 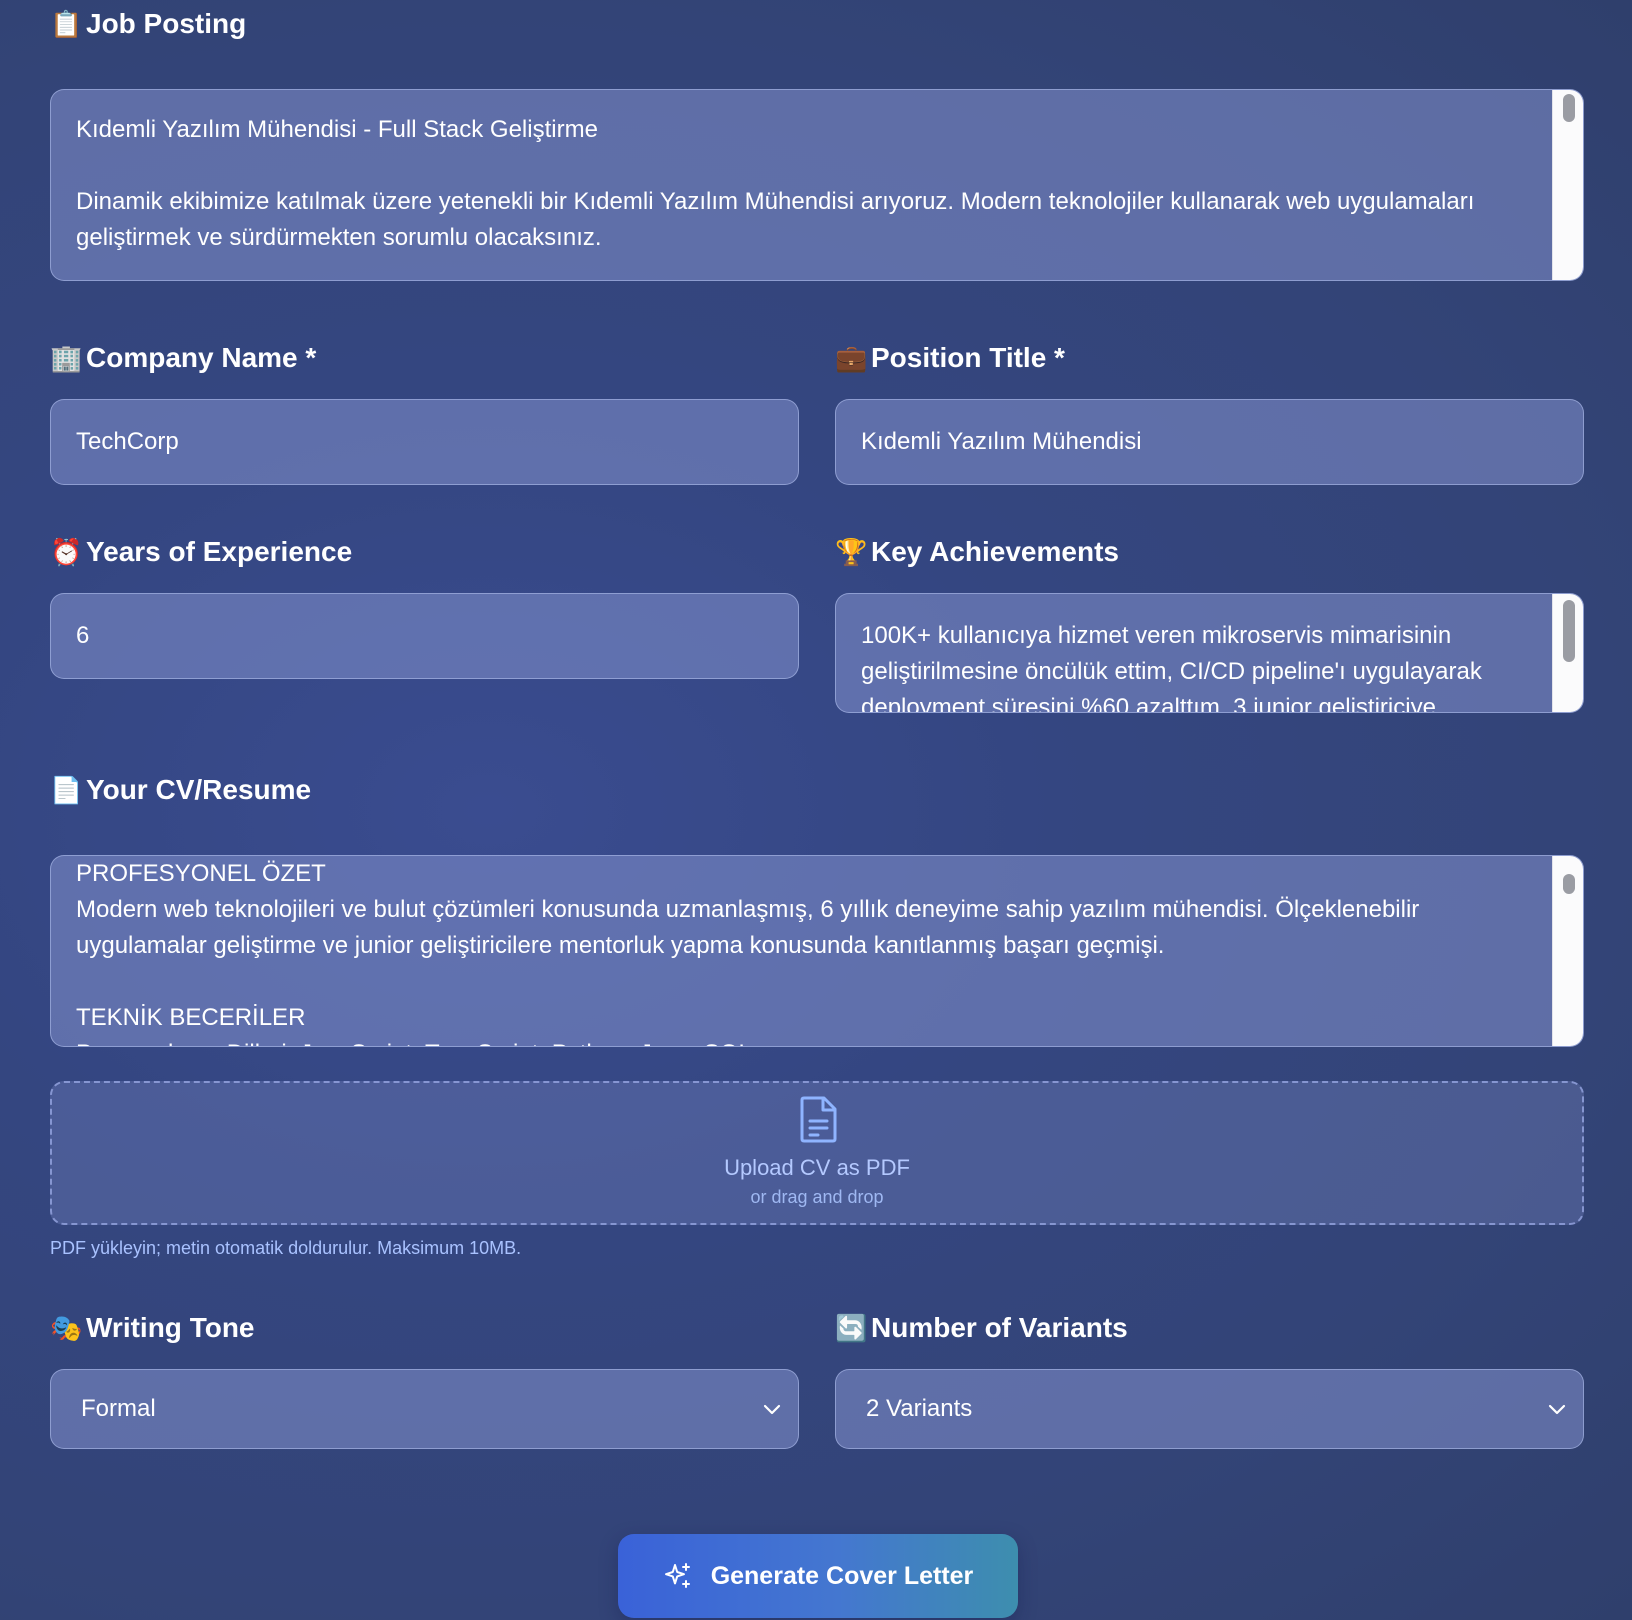 I want to click on trophy-icon: 🏆, so click(x=851, y=551).